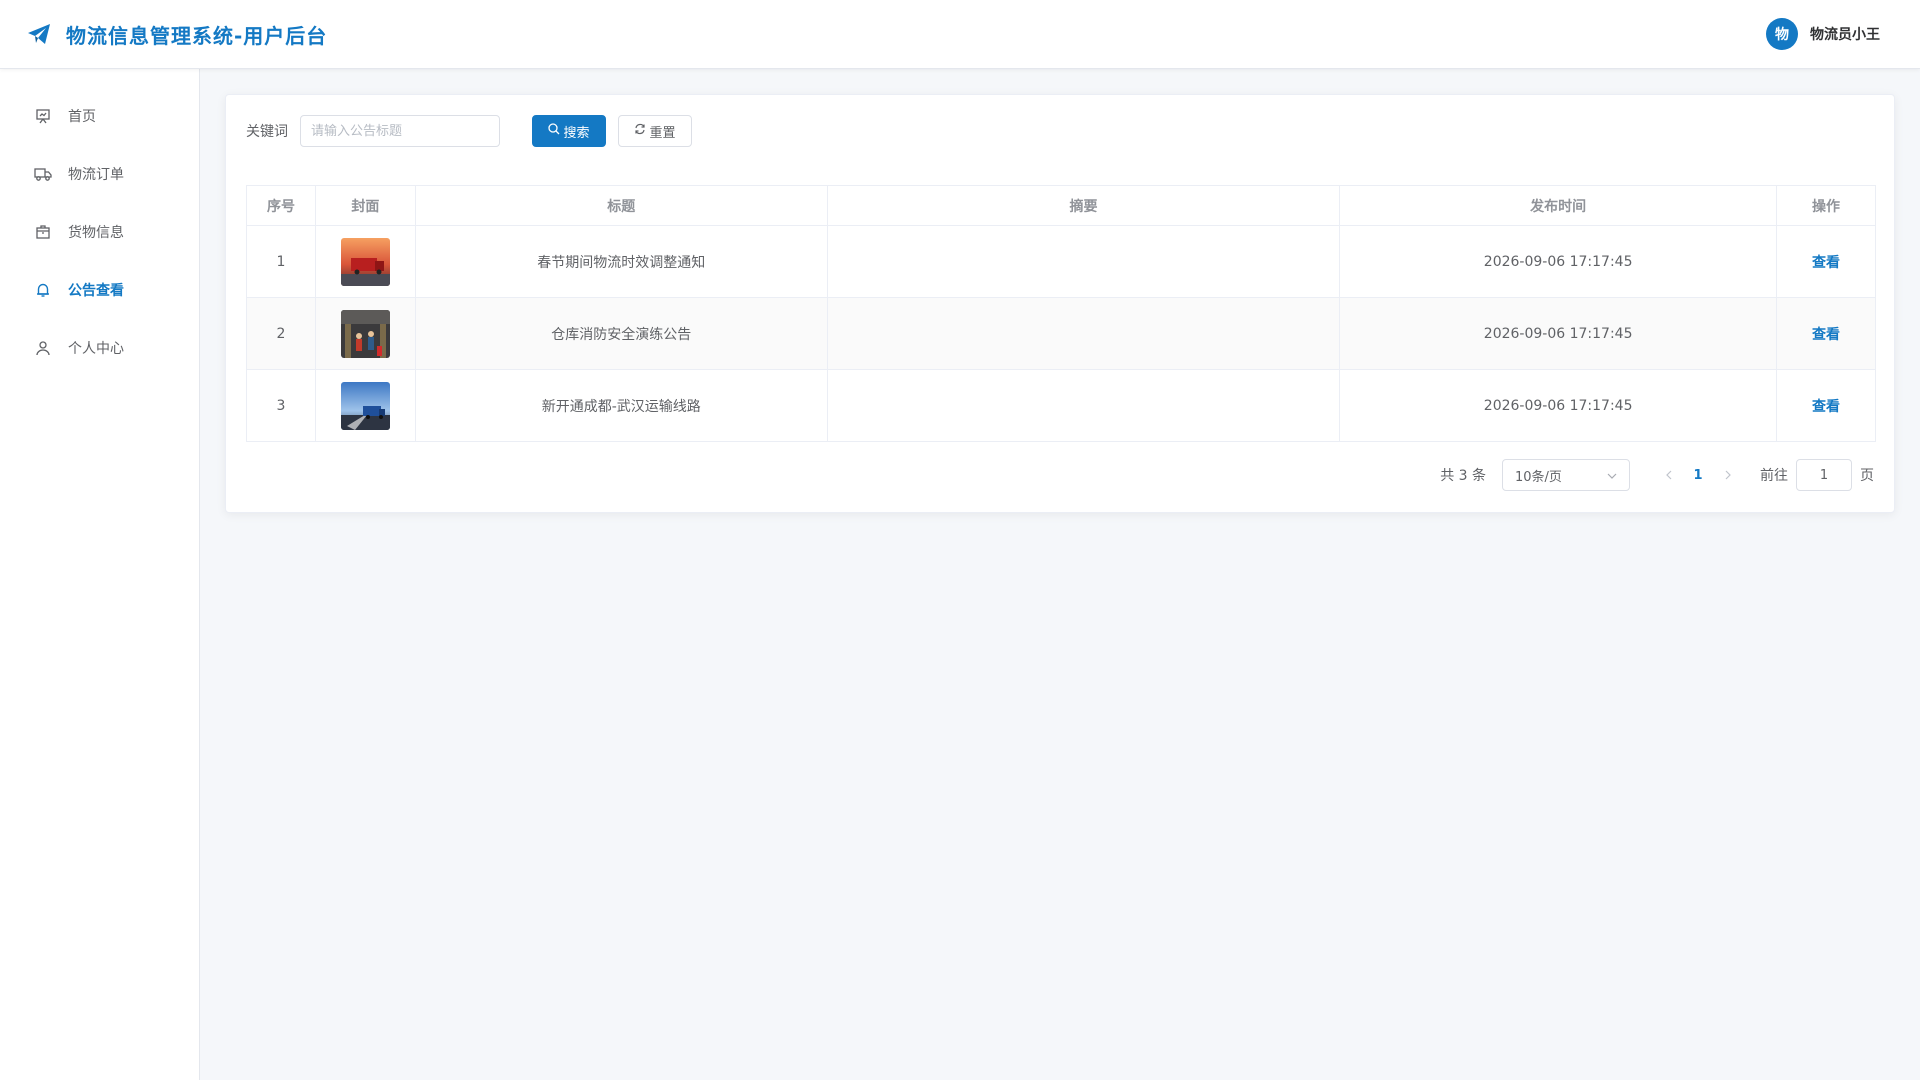 This screenshot has height=1080, width=1920. I want to click on search-button-label: 搜索, so click(576, 133).